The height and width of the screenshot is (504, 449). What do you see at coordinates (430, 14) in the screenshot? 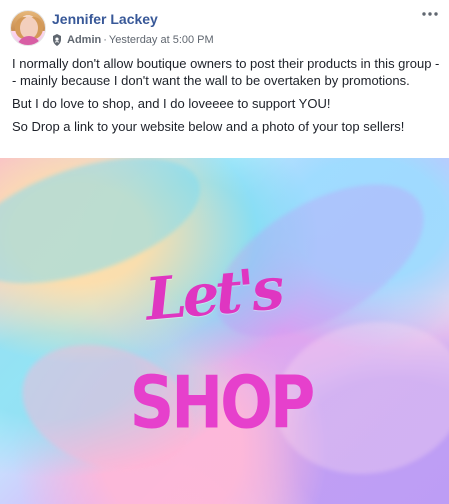
I see `more-options-icon` at bounding box center [430, 14].